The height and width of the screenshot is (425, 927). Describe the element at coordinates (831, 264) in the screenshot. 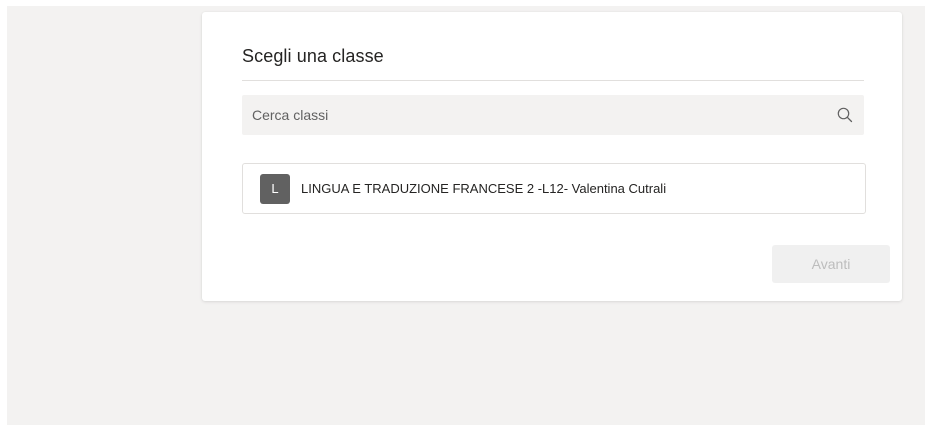

I see `next-button: Avanti` at that location.